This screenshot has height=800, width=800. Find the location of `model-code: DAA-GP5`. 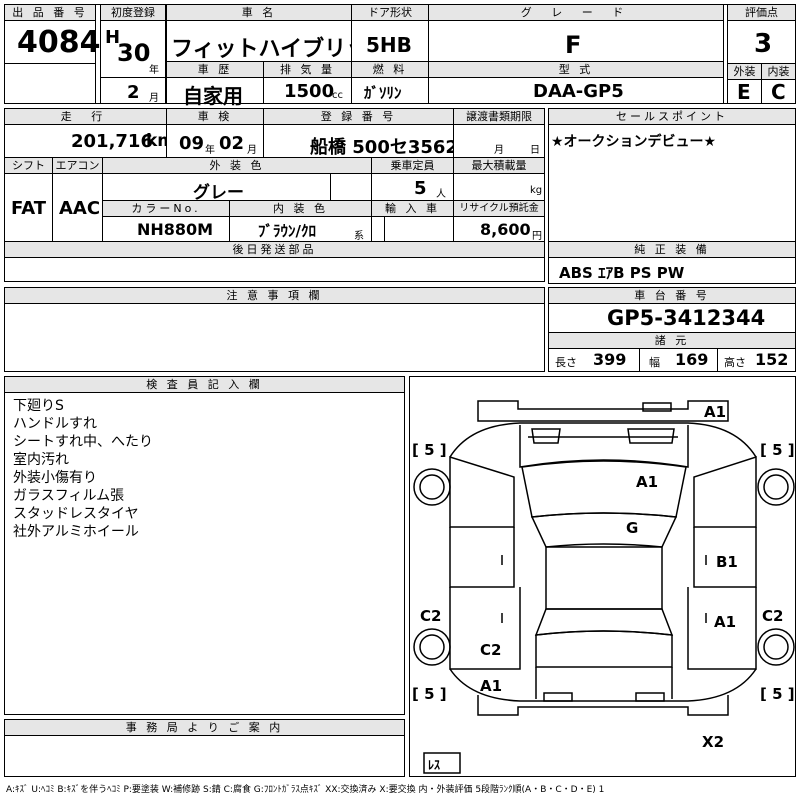

model-code: DAA-GP5 is located at coordinates (578, 91).